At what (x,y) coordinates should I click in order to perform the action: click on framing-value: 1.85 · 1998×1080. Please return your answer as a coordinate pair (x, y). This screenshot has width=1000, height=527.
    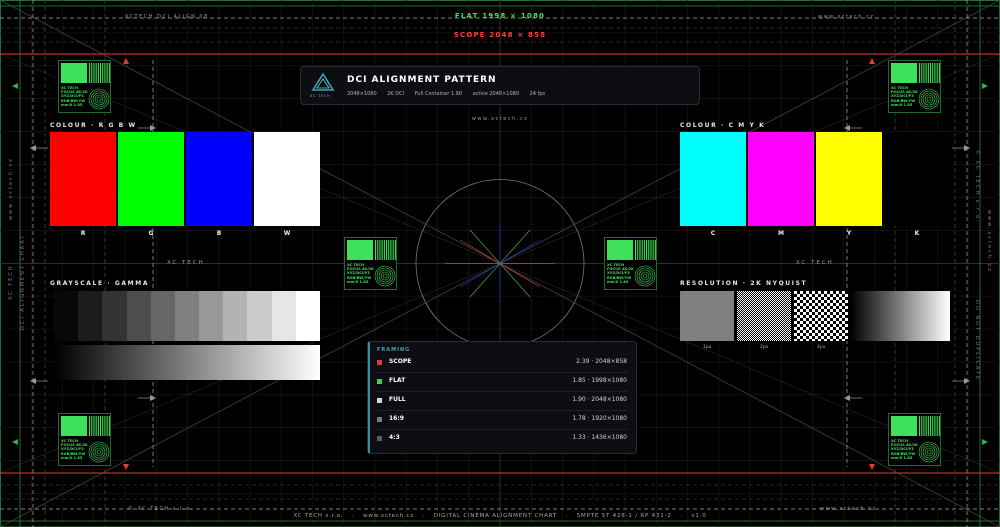
    Looking at the image, I should click on (599, 380).